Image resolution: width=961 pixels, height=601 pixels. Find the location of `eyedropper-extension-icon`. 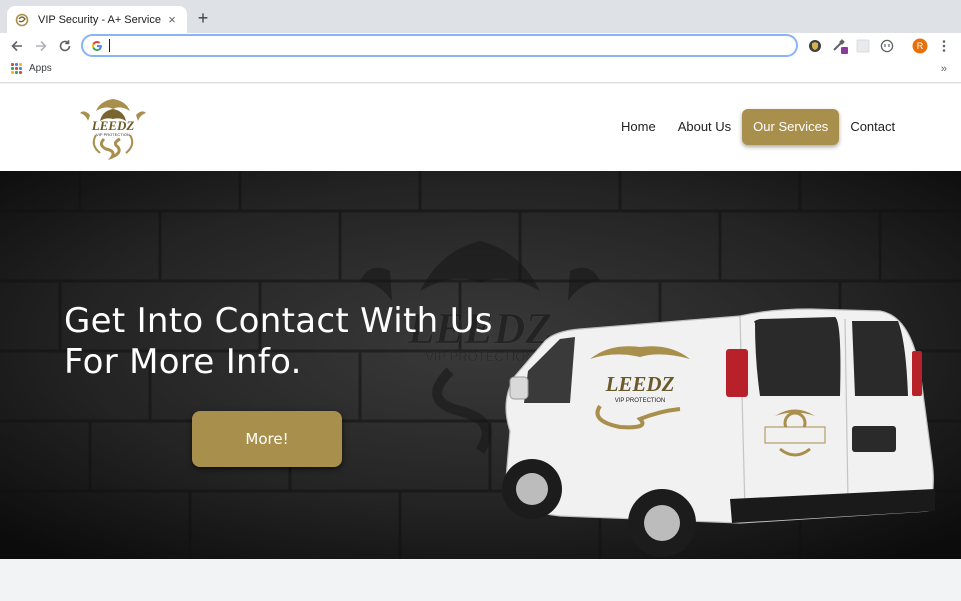

eyedropper-extension-icon is located at coordinates (840, 46).